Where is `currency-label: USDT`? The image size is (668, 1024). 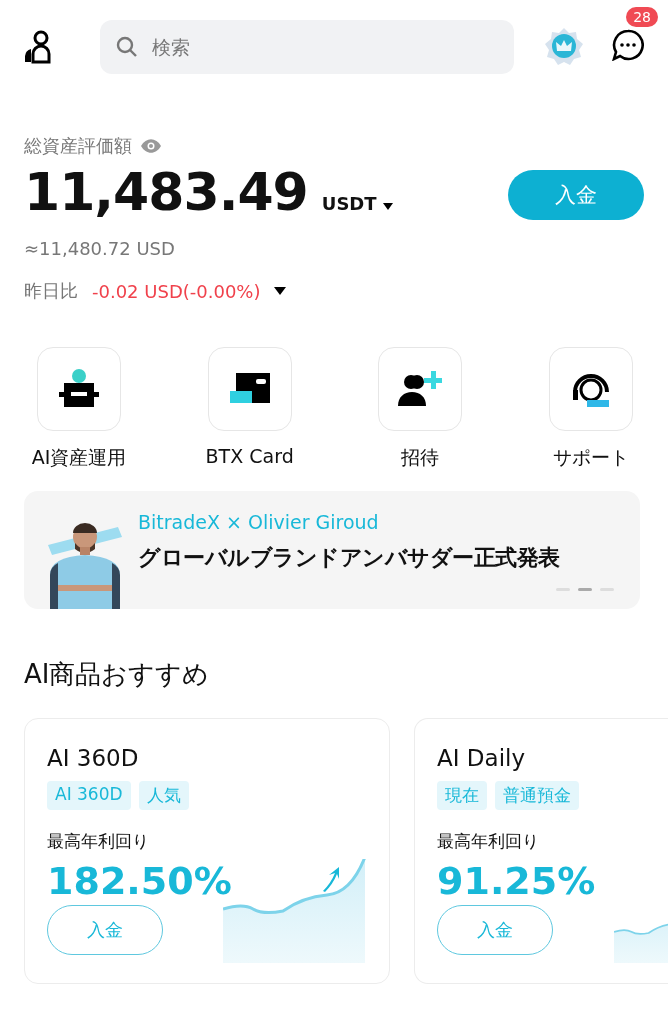
currency-label: USDT is located at coordinates (349, 203).